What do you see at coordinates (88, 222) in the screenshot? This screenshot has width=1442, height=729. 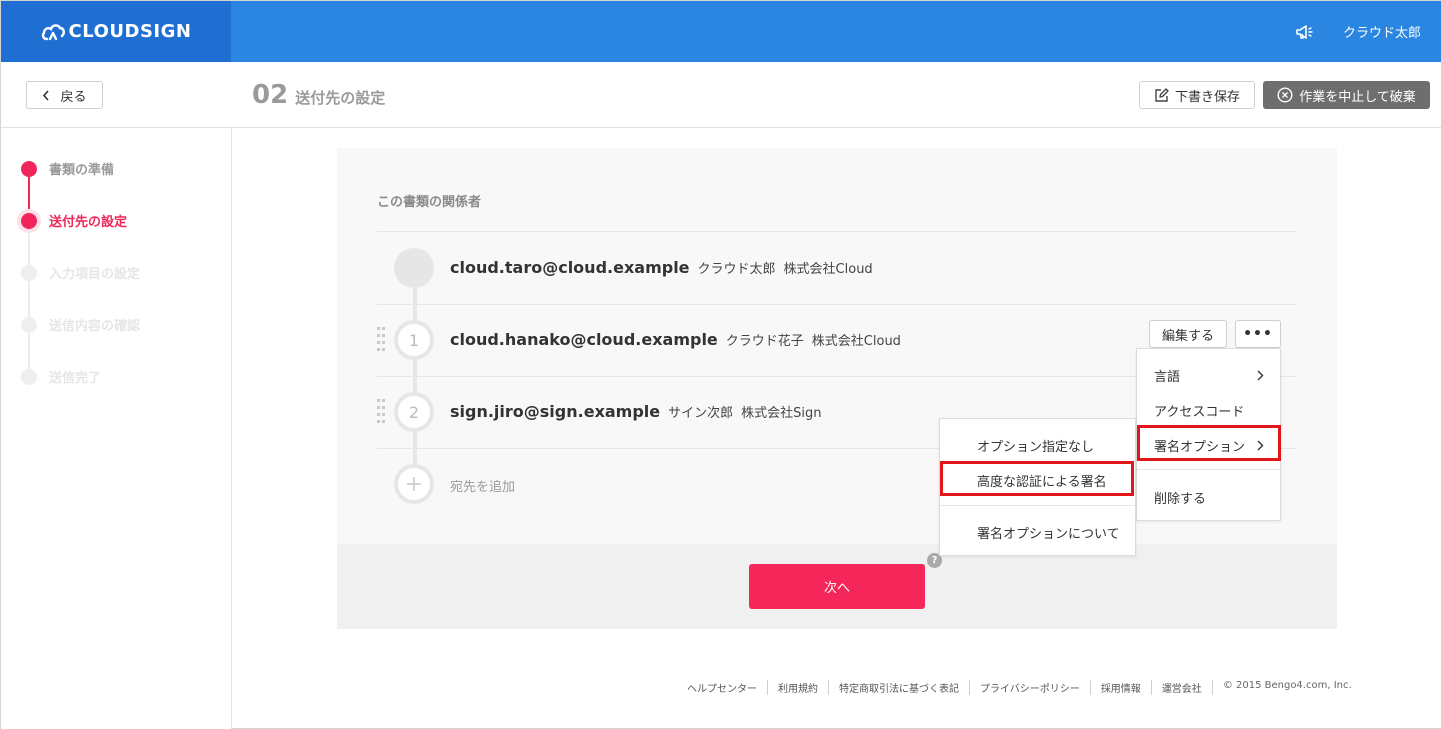 I see `sidebar-step-label: 送付先の設定` at bounding box center [88, 222].